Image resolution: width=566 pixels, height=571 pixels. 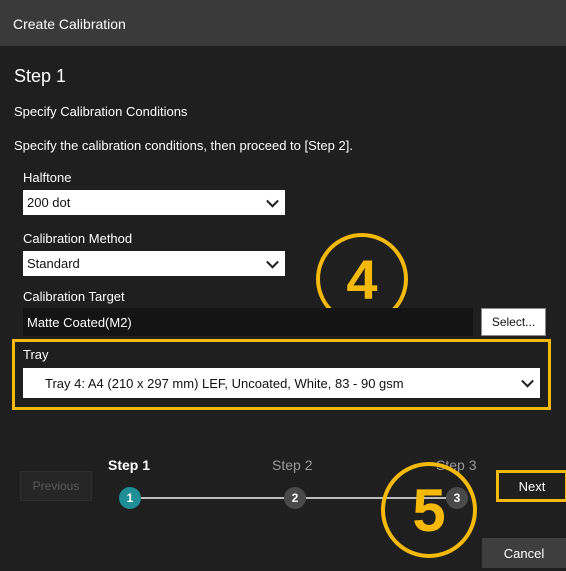 I want to click on halftone-value: 200 dot, so click(x=49, y=202).